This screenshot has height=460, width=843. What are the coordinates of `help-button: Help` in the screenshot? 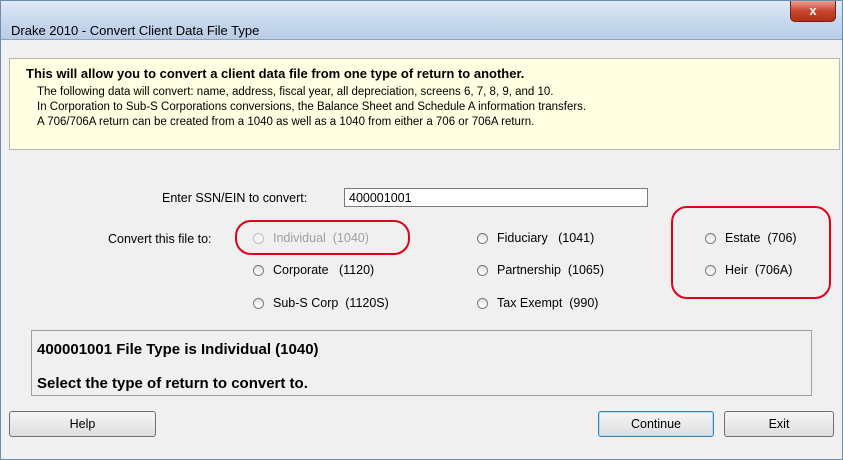 It's located at (82, 424).